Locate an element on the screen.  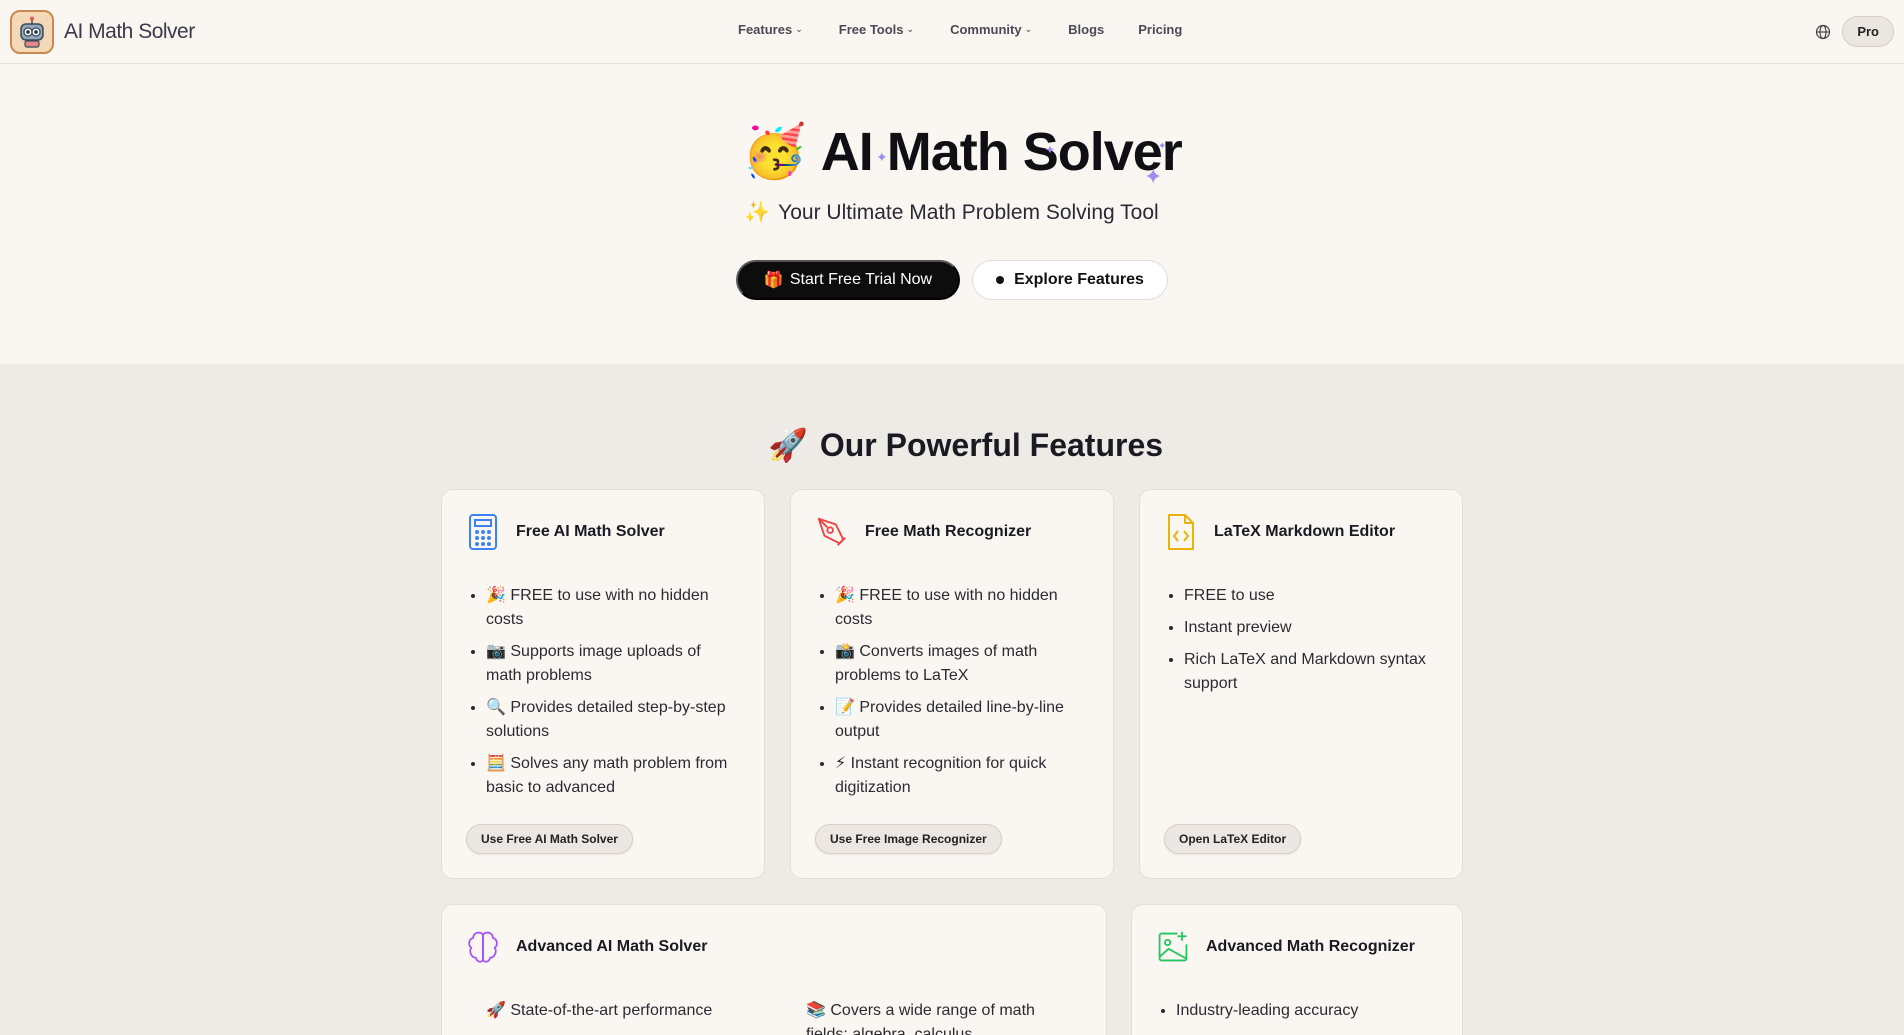
nav-blogs: Blogs is located at coordinates (1086, 29).